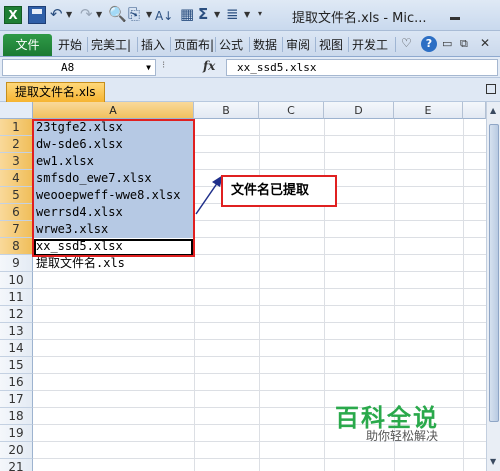 This screenshot has width=500, height=471. I want to click on save-icon, so click(37, 15).